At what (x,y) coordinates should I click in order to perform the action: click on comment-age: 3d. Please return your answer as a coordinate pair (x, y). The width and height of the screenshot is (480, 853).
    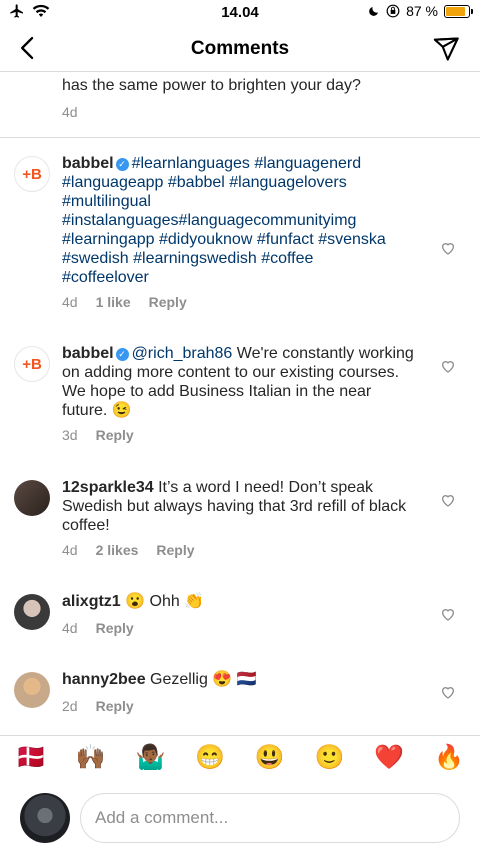
    Looking at the image, I should click on (70, 435).